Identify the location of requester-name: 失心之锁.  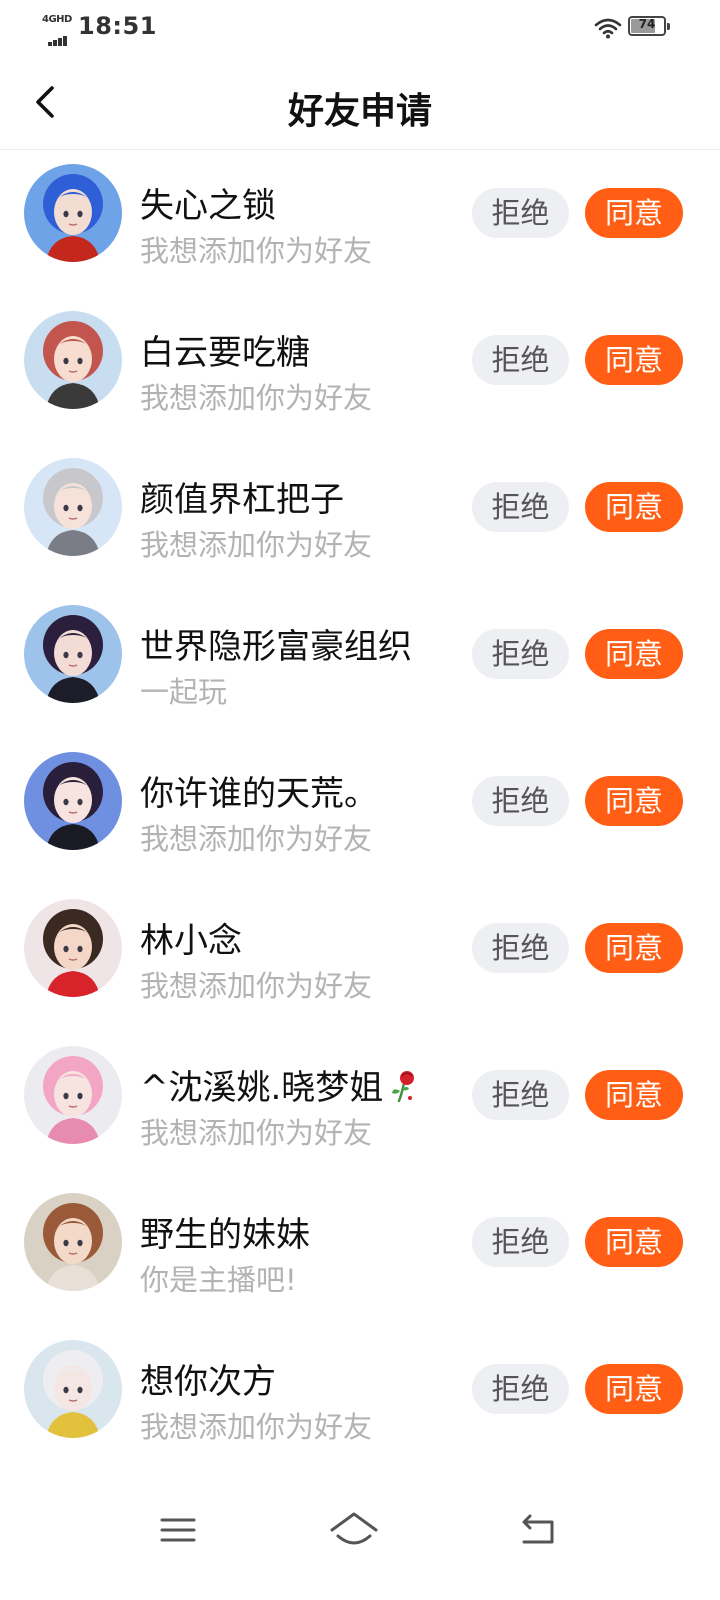
(208, 206).